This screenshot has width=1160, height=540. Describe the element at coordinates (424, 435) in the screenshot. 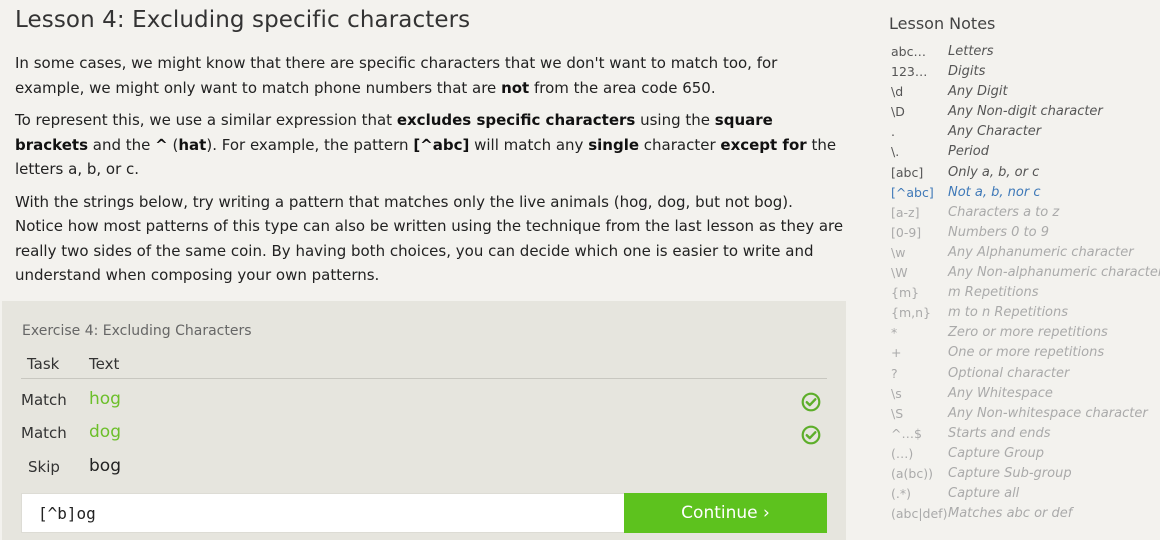

I see `exercise-row: Match dog` at that location.